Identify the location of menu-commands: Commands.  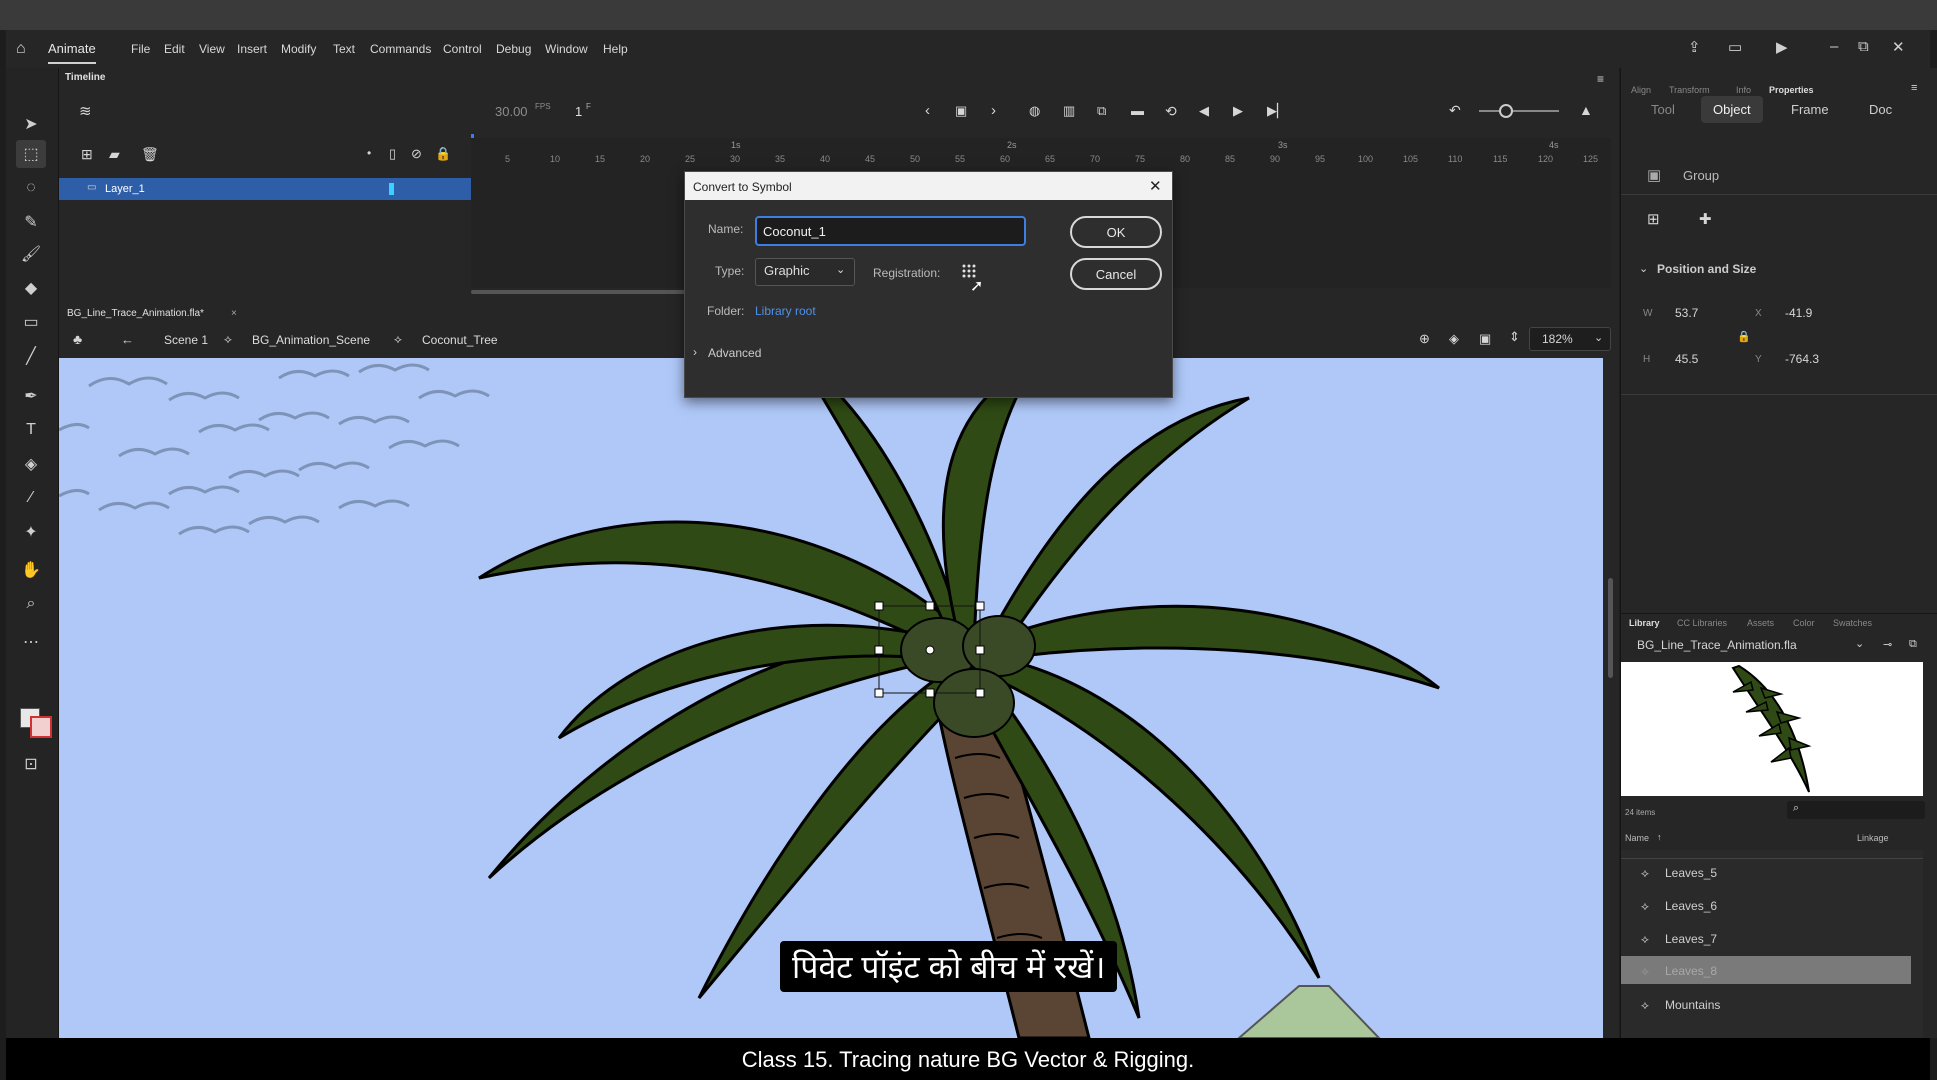
(400, 49).